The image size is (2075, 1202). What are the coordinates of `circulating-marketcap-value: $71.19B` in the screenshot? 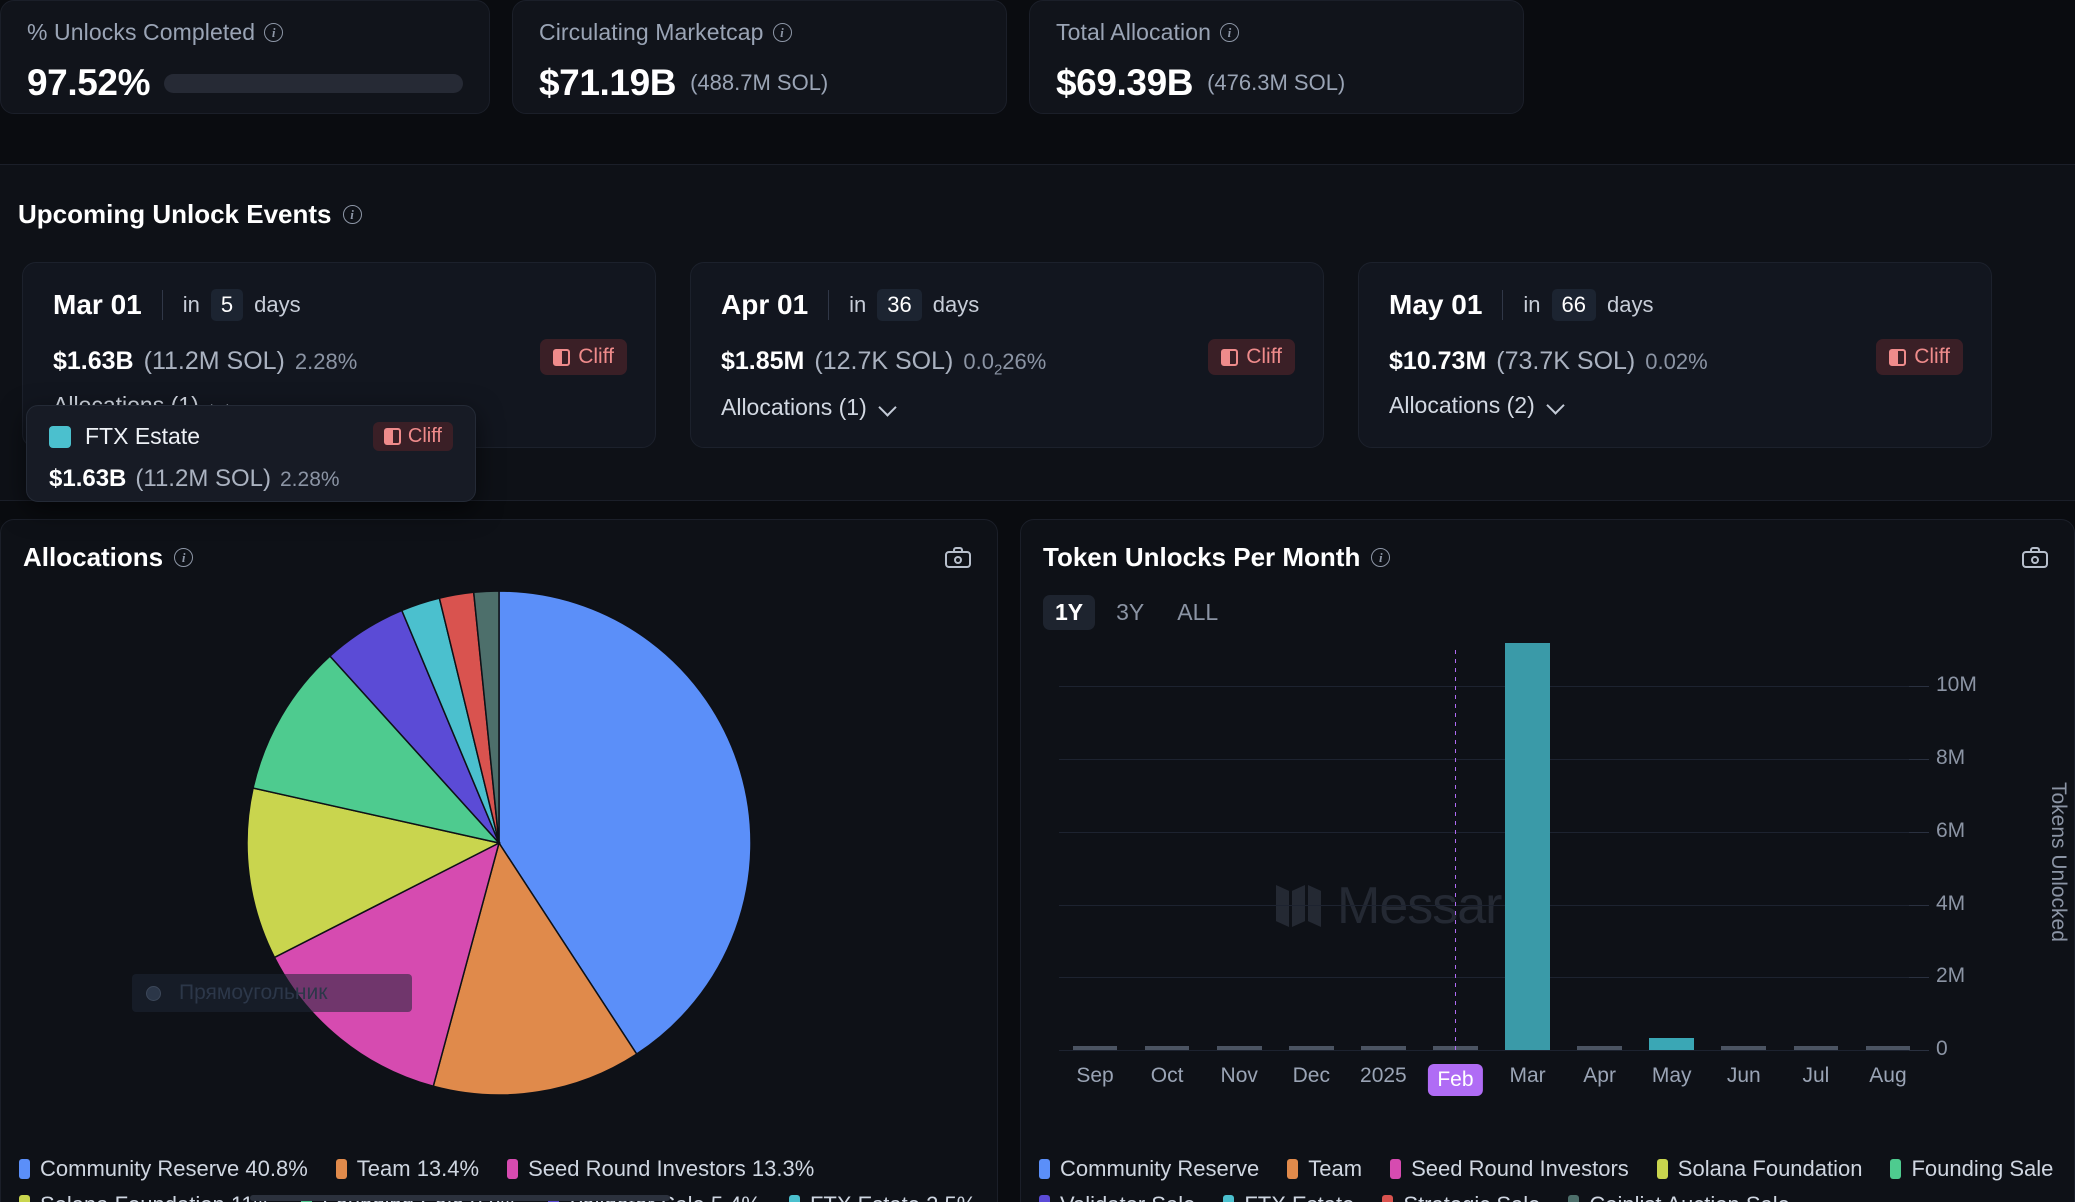 It's located at (608, 82).